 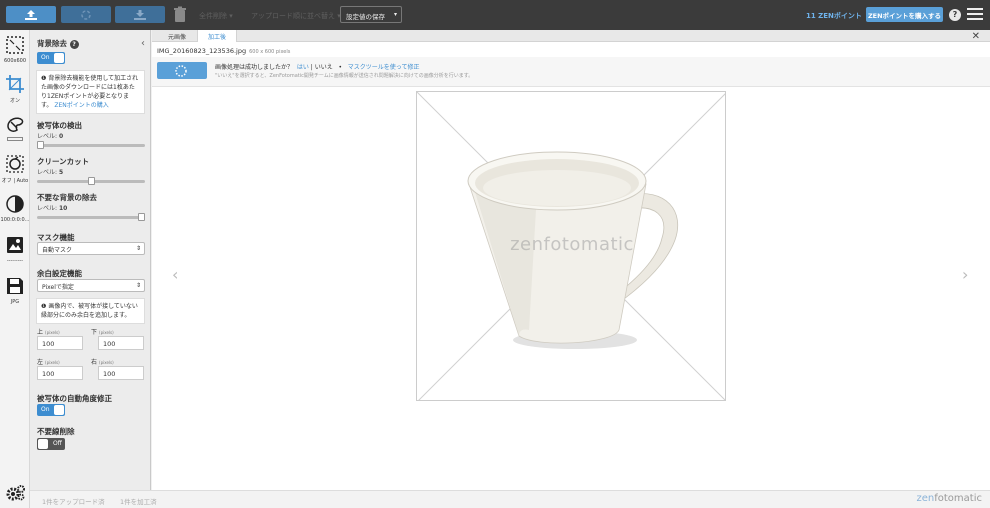 I want to click on sort-menu: アップロード順に並べ替え ▾, so click(x=296, y=16).